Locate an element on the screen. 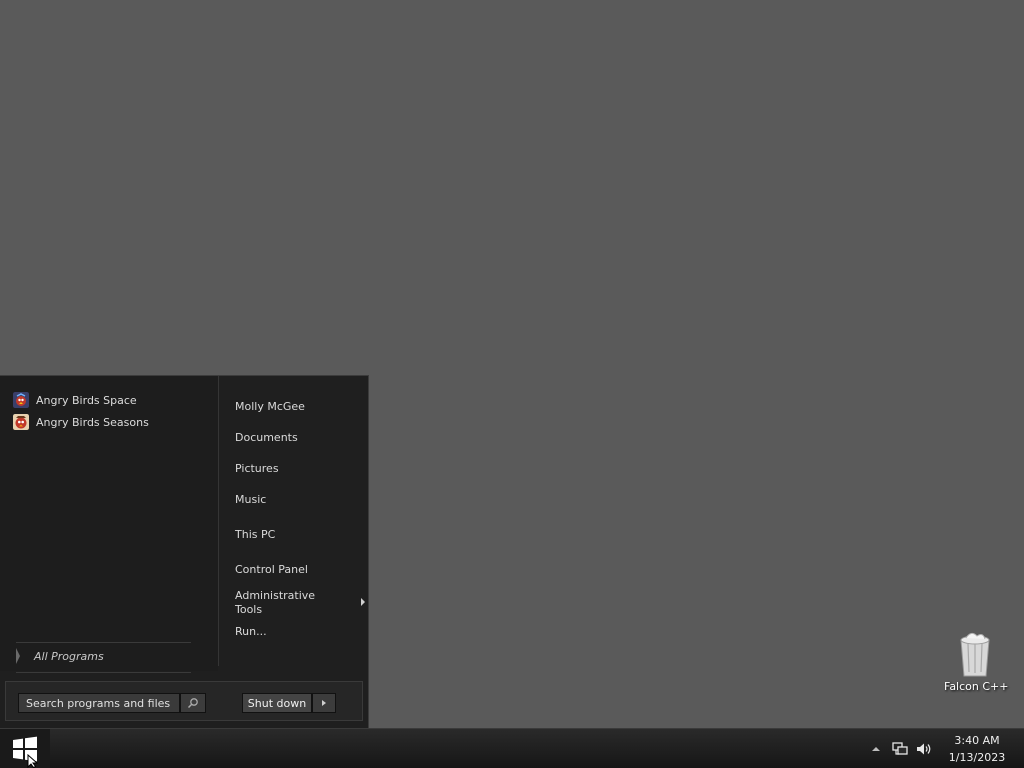  desktop-icon-falcon-cpp: Falcon C++ is located at coordinates (976, 661).